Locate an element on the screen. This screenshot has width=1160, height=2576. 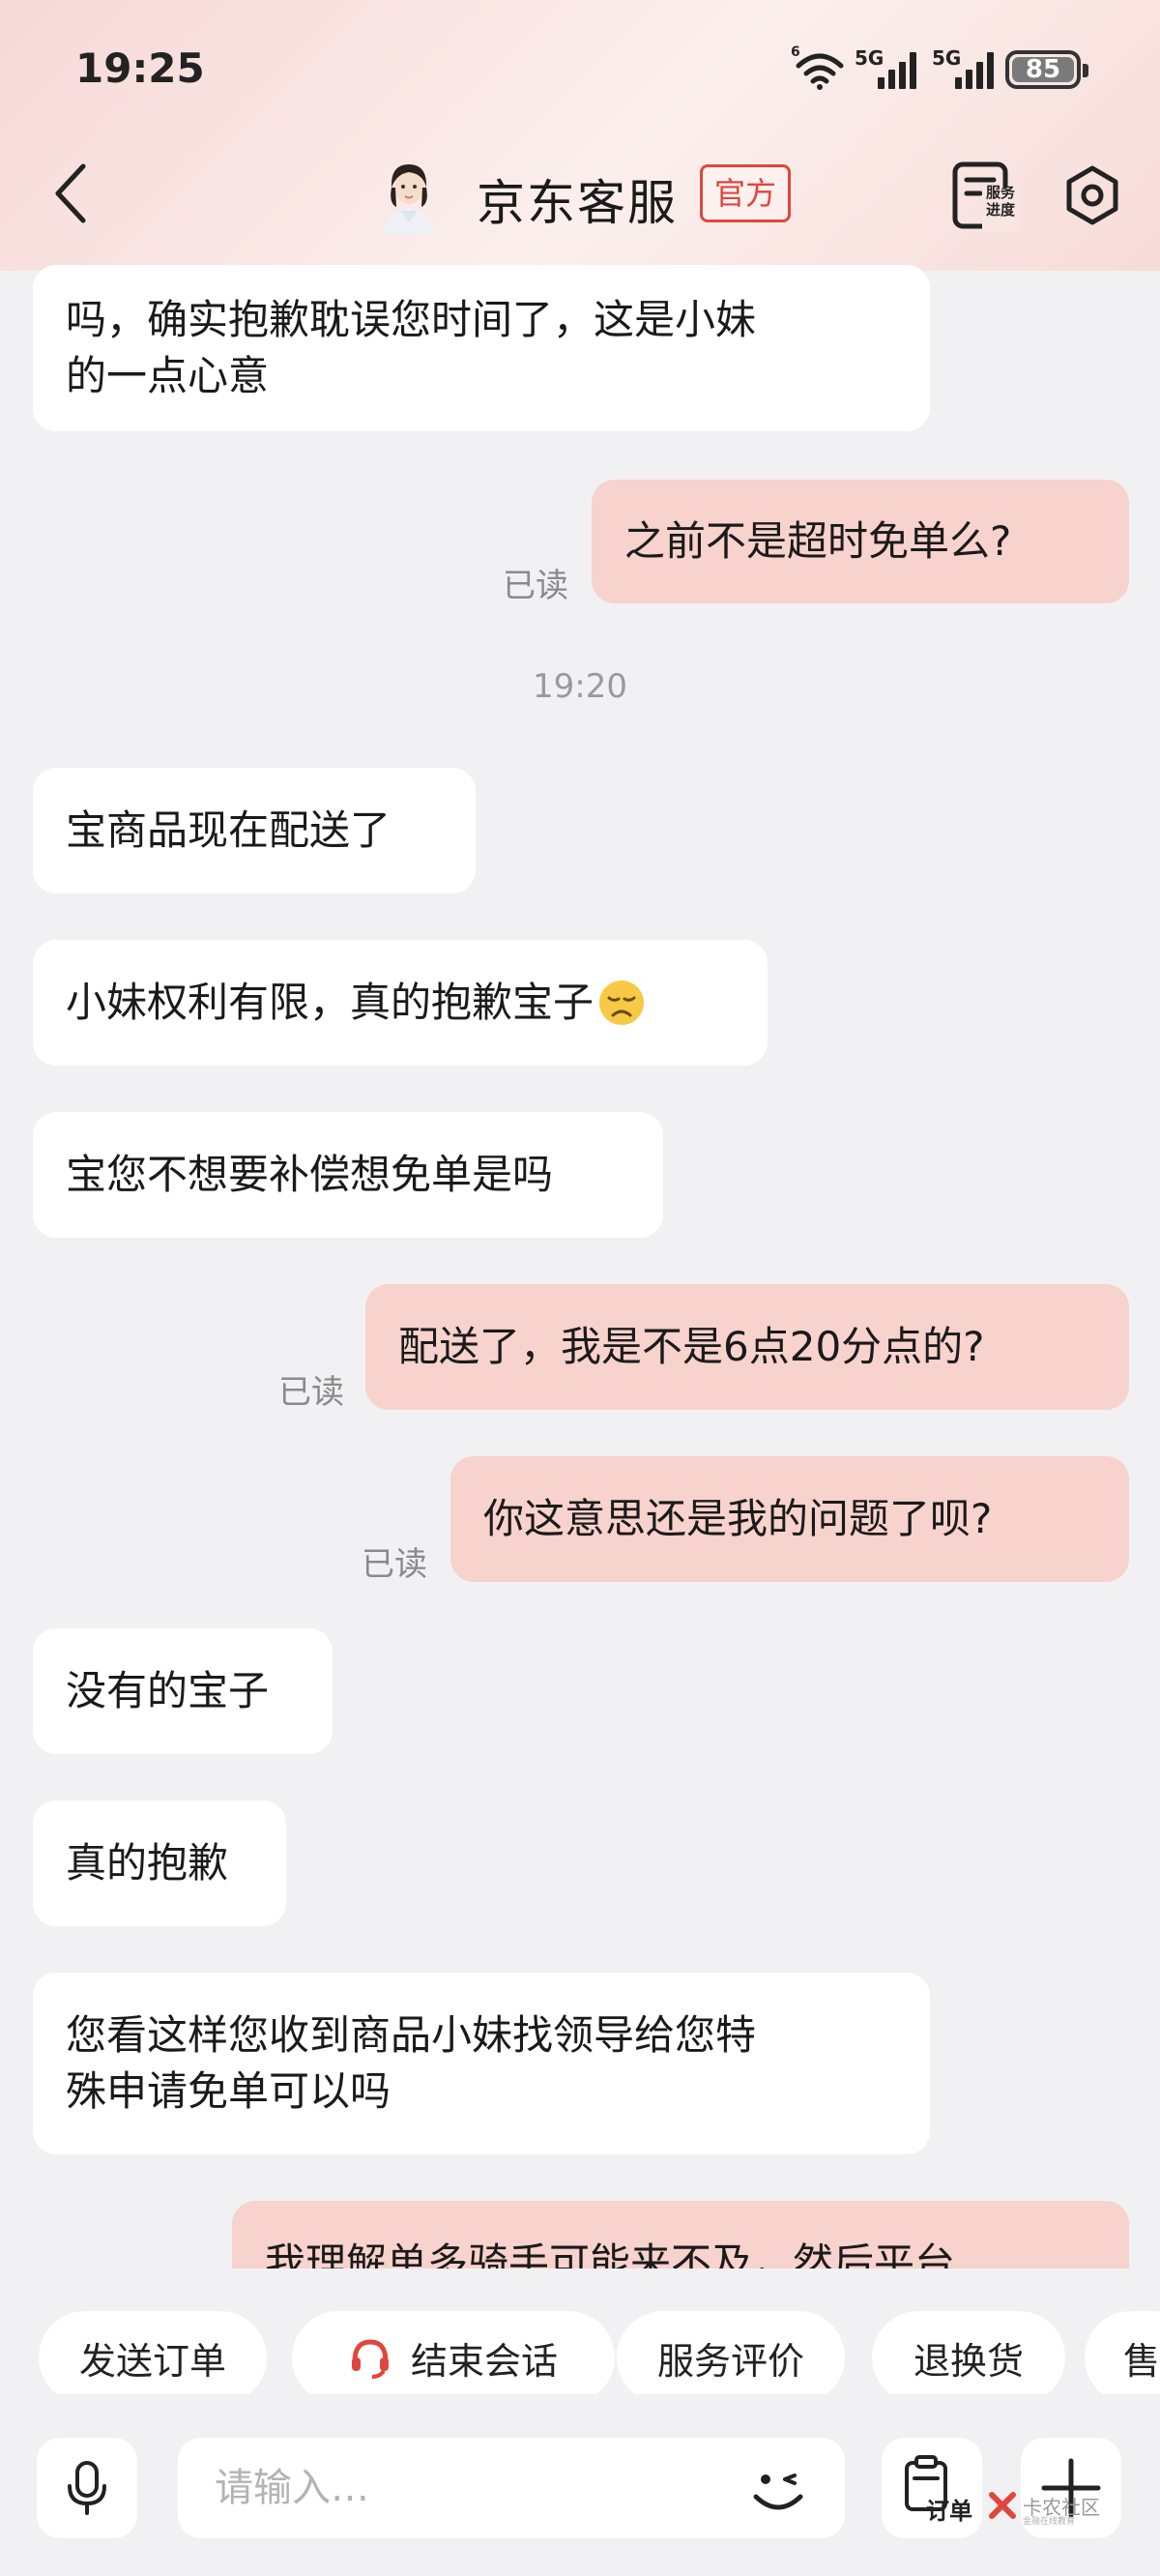
wink-face-icon is located at coordinates (778, 2492).